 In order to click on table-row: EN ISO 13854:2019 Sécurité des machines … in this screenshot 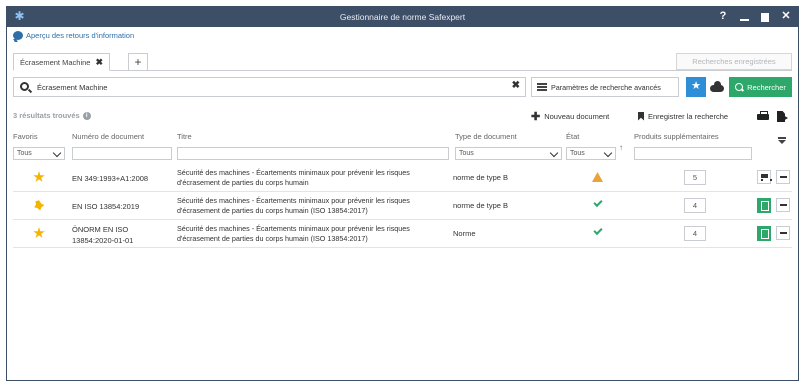, I will do `click(402, 206)`.